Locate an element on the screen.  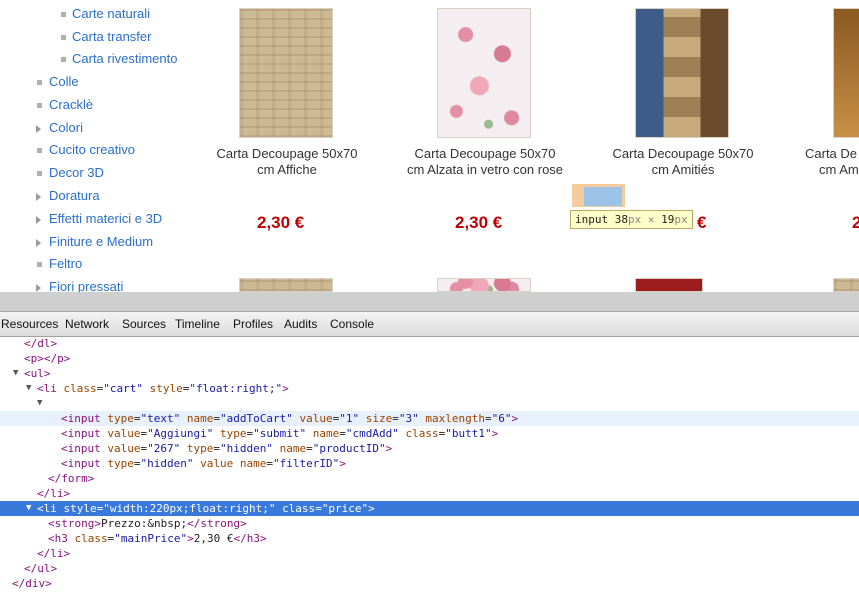
category-link: Feltro is located at coordinates (65, 263).